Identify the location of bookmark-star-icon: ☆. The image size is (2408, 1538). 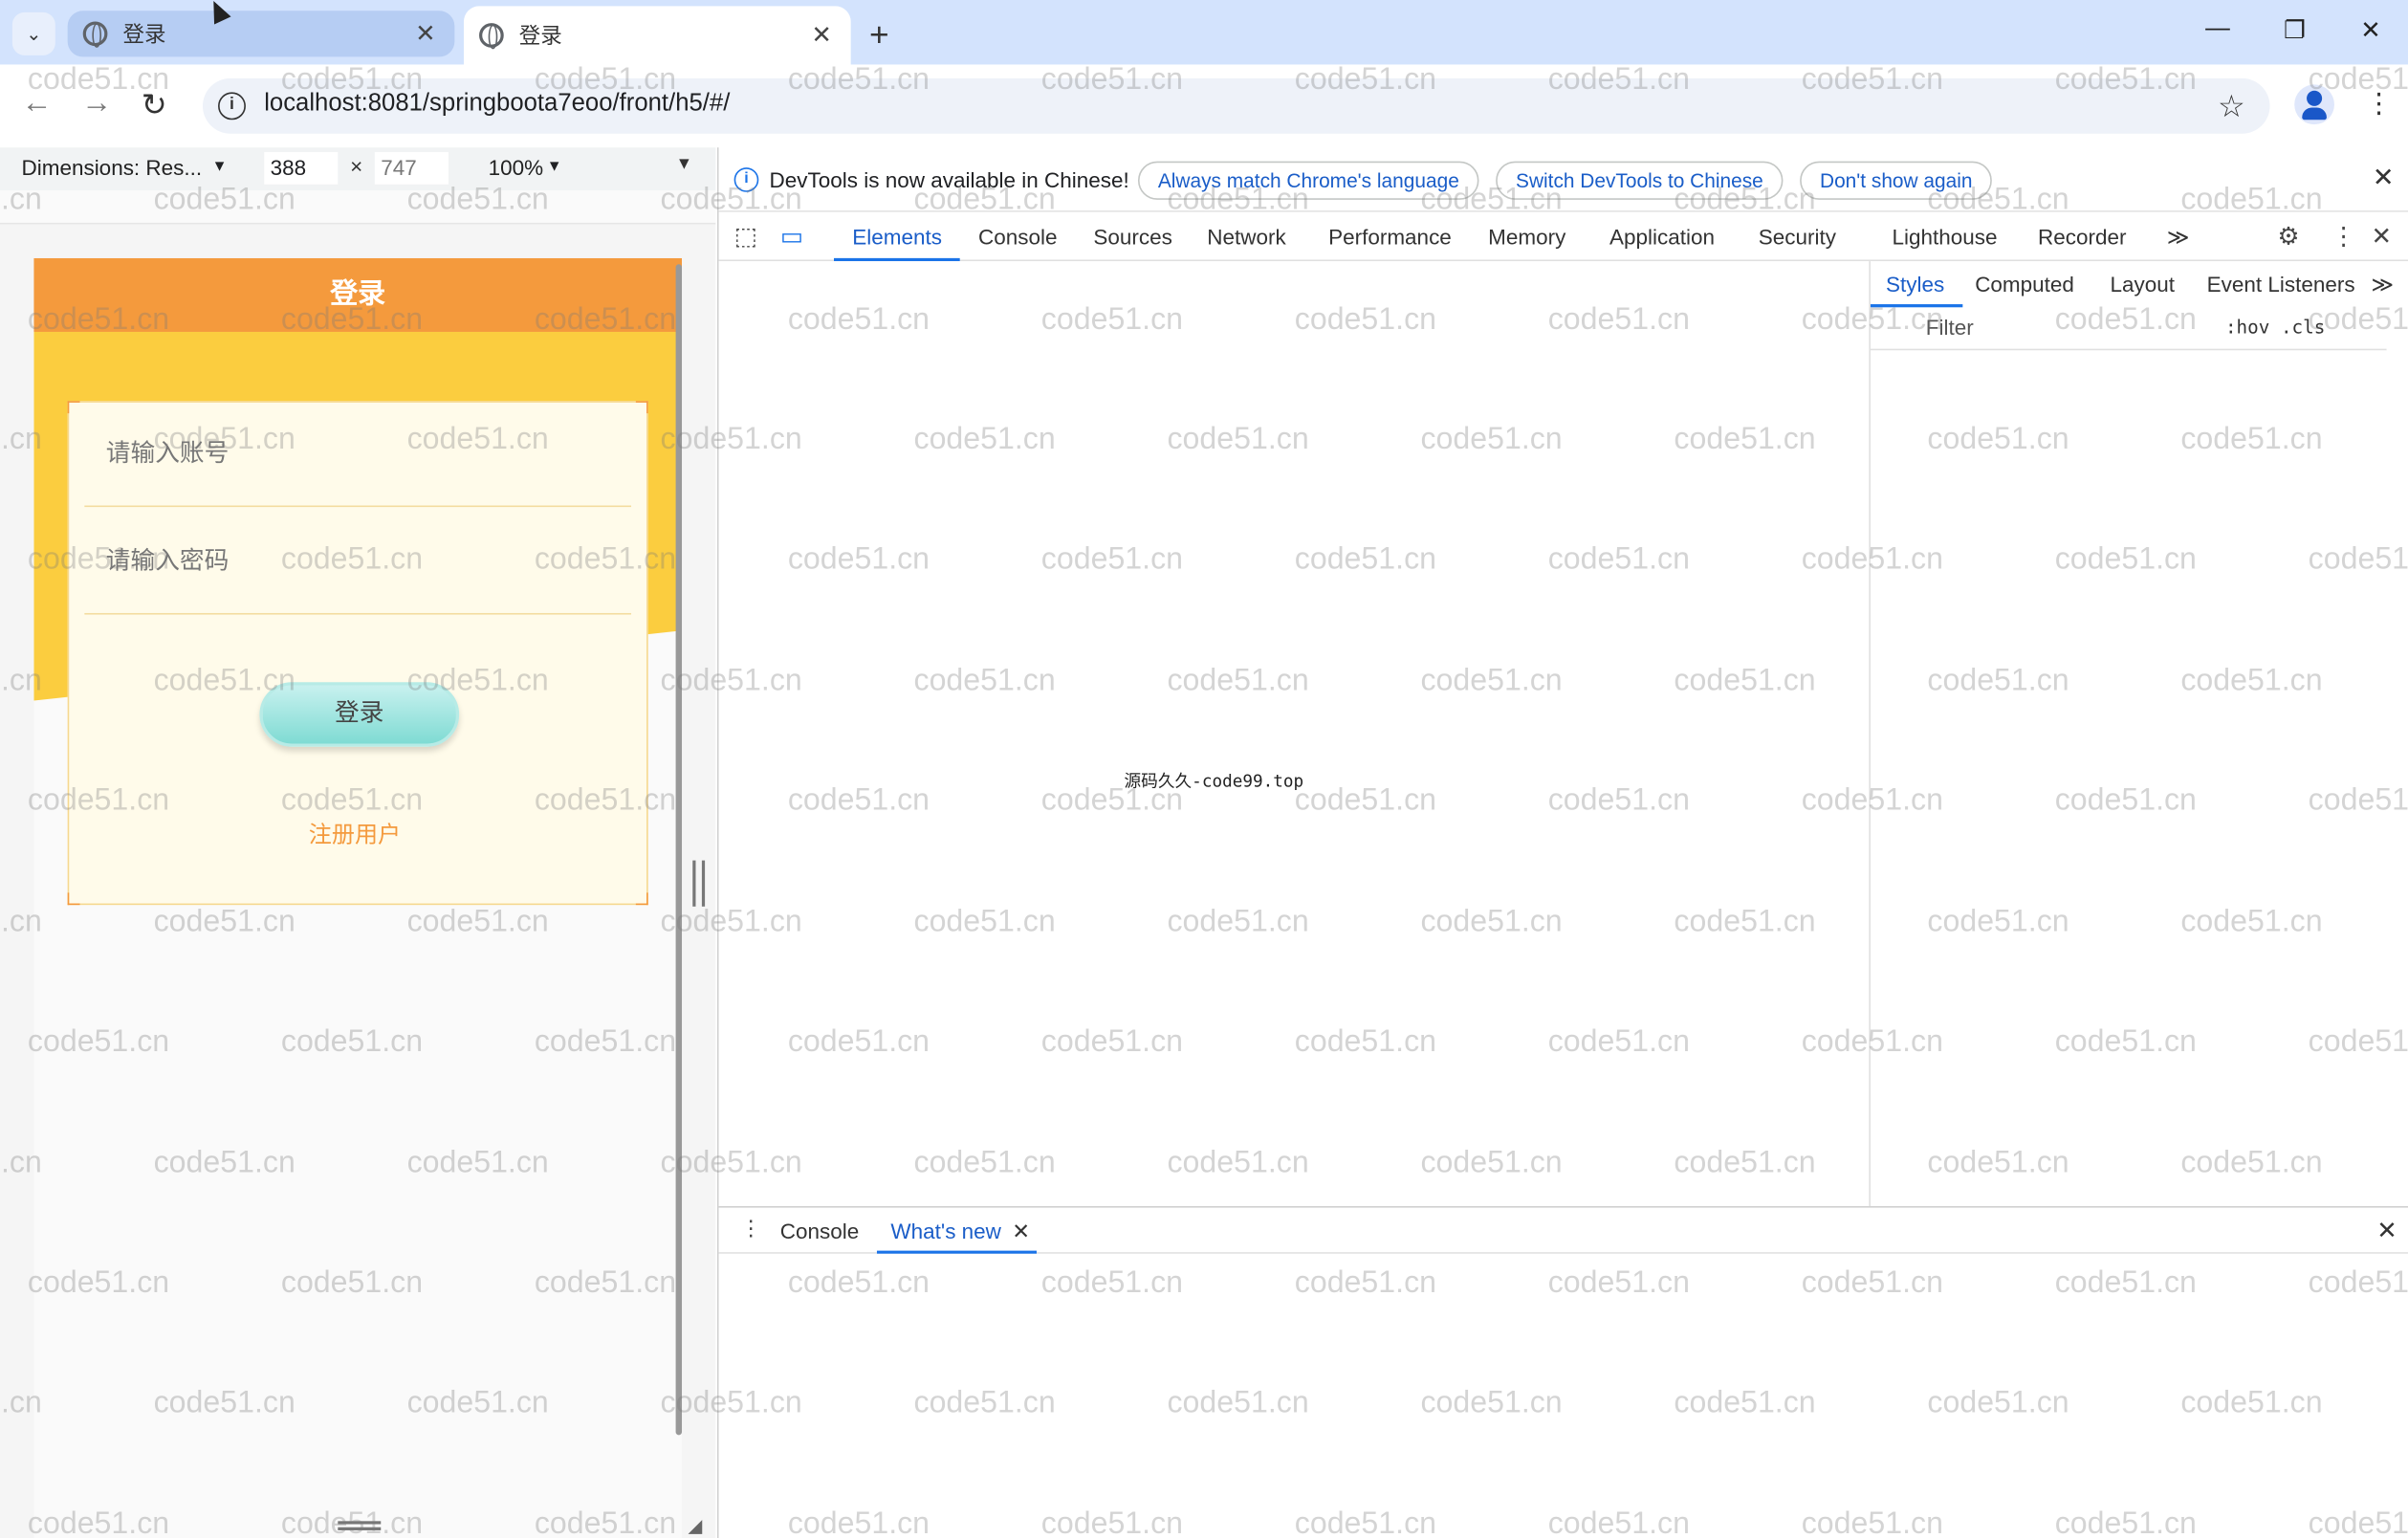
(2231, 107).